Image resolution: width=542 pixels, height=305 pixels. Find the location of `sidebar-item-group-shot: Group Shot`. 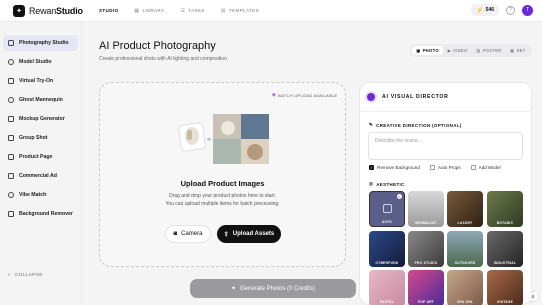

sidebar-item-group-shot: Group Shot is located at coordinates (40, 138).